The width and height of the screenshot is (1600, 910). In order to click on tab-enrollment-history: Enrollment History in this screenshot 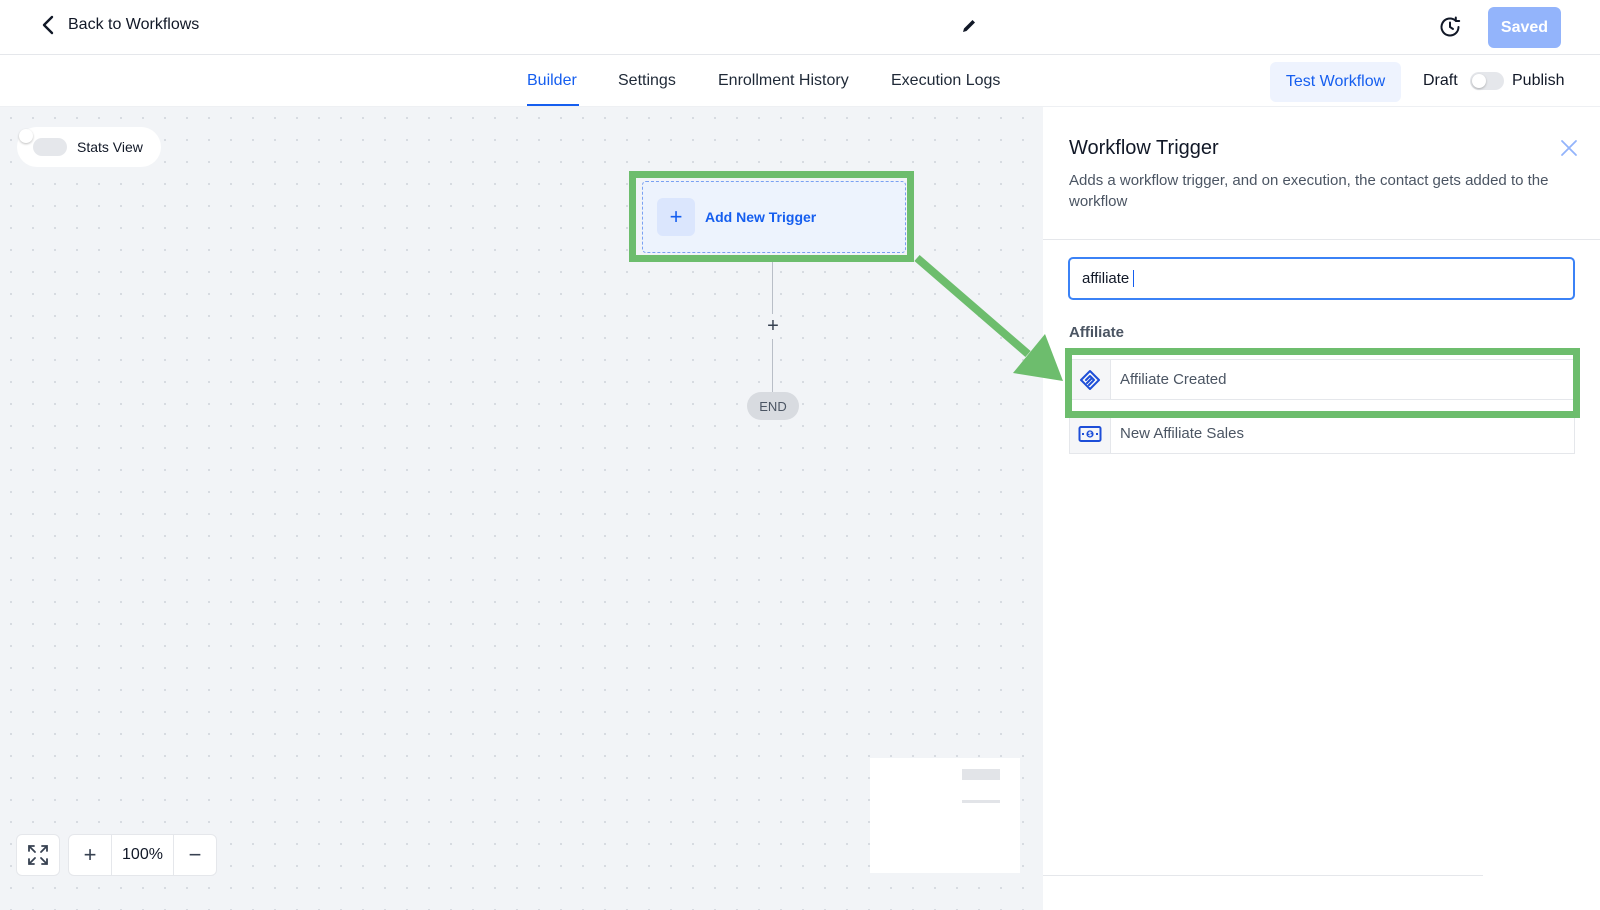, I will do `click(783, 81)`.